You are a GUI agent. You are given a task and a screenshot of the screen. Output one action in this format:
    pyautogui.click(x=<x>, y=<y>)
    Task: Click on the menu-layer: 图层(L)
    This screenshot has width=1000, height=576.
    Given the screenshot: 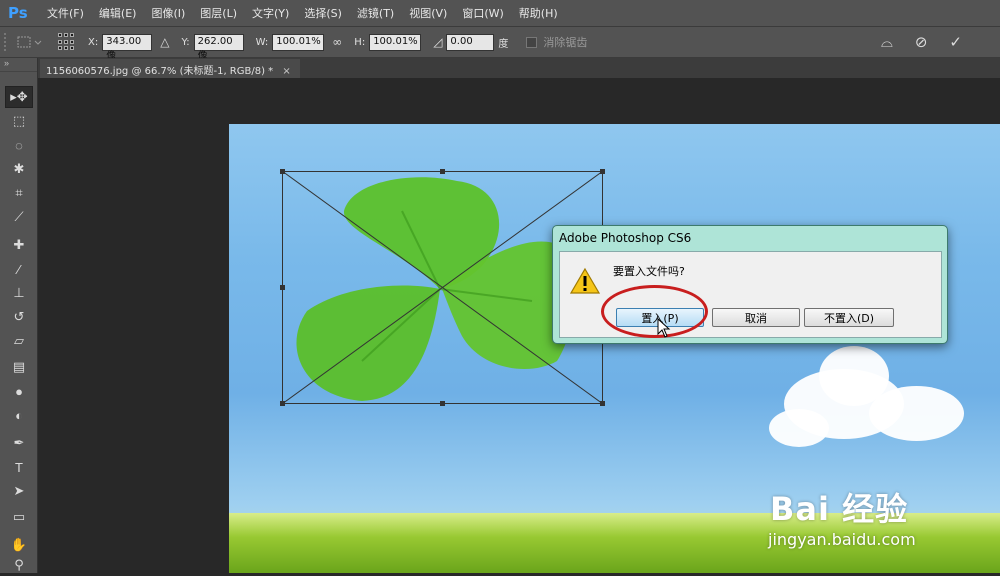 What is the action you would take?
    pyautogui.click(x=219, y=13)
    